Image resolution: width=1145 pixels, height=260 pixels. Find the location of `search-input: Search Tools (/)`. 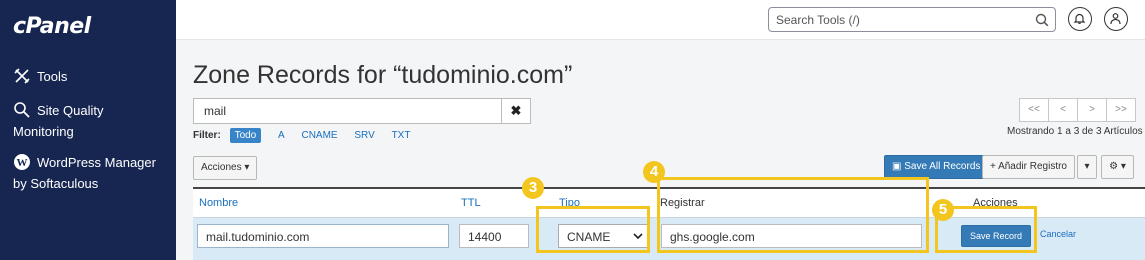

search-input: Search Tools (/) is located at coordinates (912, 19).